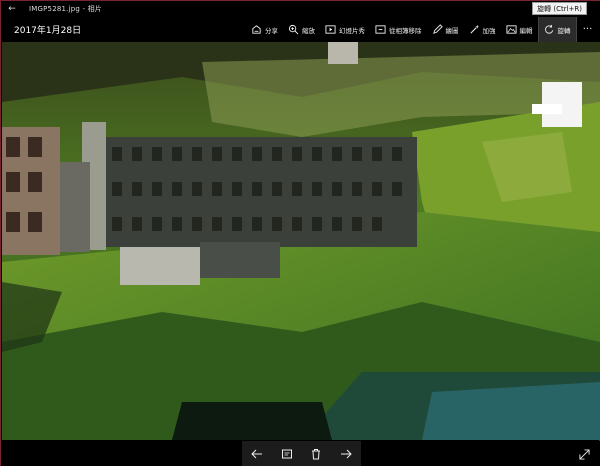 This screenshot has width=600, height=466. I want to click on slideshow-icon, so click(330, 29).